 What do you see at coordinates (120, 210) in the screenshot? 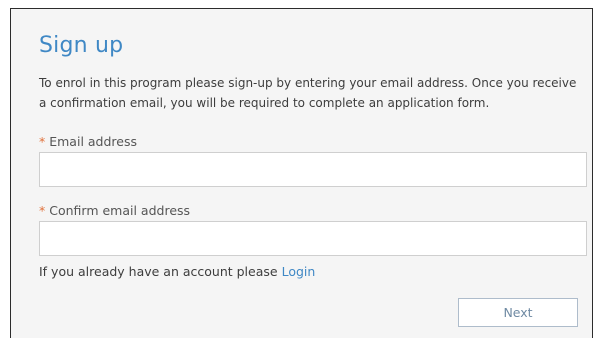
I see `confirm-email-label-text: Confirm email address` at bounding box center [120, 210].